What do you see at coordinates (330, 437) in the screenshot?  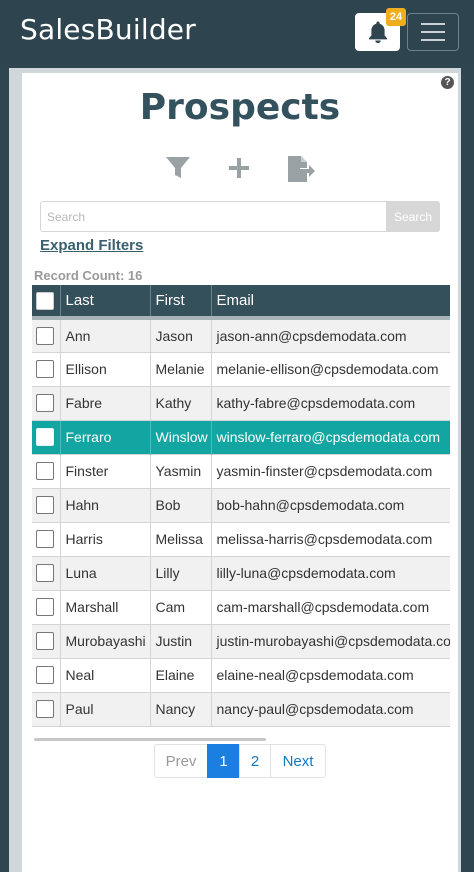 I see `cell-email: winslow-ferraro@cpsdemodata.com` at bounding box center [330, 437].